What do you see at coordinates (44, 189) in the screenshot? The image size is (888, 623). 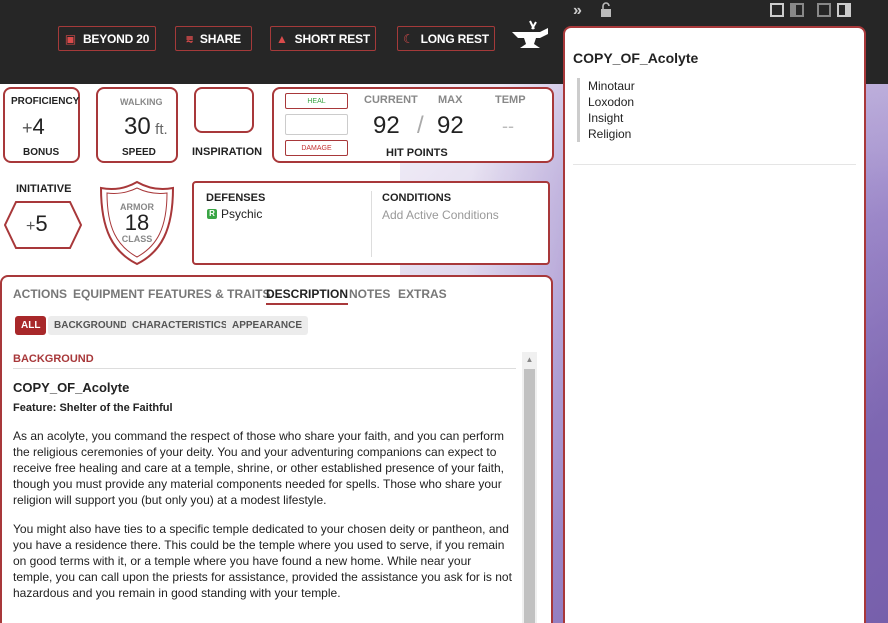 I see `initiative-label: INITIATIVE` at bounding box center [44, 189].